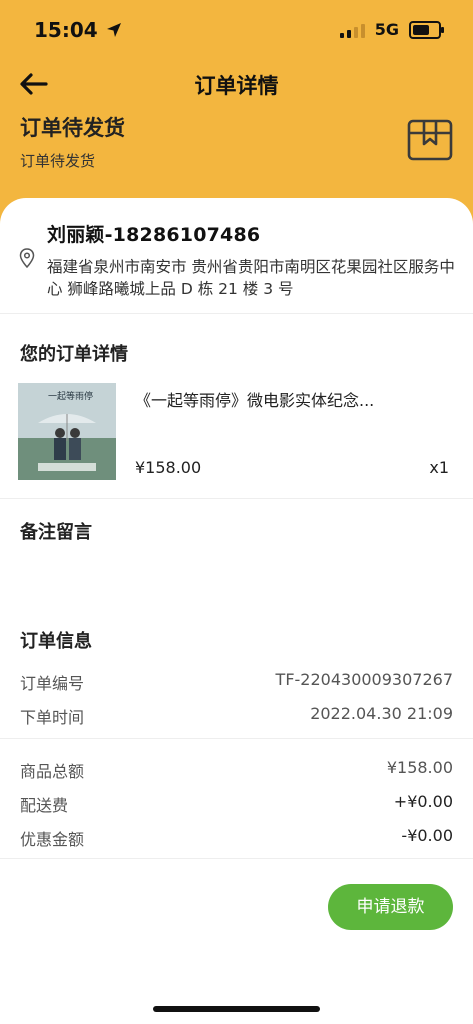 The height and width of the screenshot is (1024, 473). I want to click on network-type: 5G, so click(386, 29).